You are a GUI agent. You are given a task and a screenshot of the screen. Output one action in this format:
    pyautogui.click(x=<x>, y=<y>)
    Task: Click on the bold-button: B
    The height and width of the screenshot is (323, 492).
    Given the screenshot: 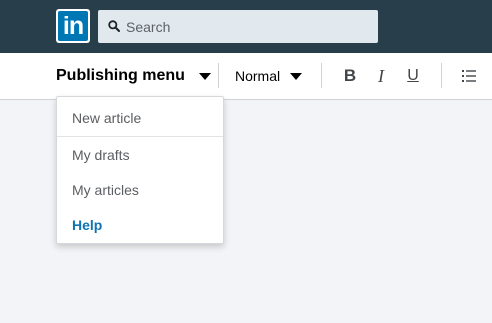 What is the action you would take?
    pyautogui.click(x=350, y=76)
    